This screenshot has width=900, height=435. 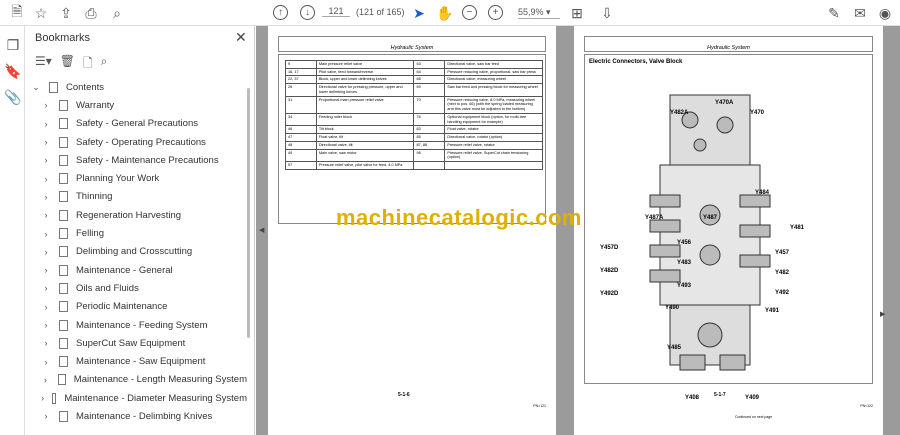 What do you see at coordinates (797, 228) in the screenshot?
I see `connector-label: Y481` at bounding box center [797, 228].